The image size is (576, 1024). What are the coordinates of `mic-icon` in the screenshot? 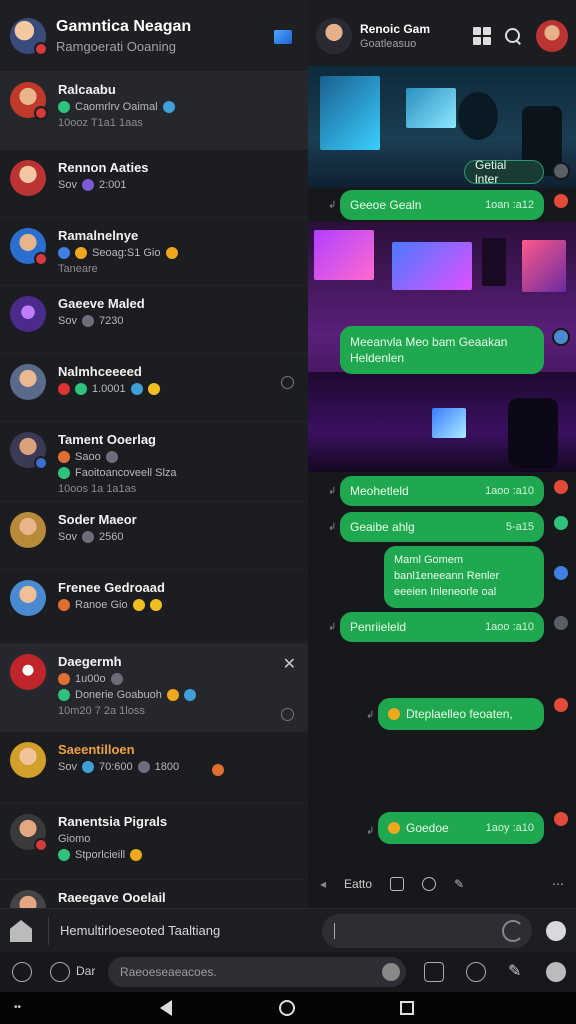 It's located at (391, 972).